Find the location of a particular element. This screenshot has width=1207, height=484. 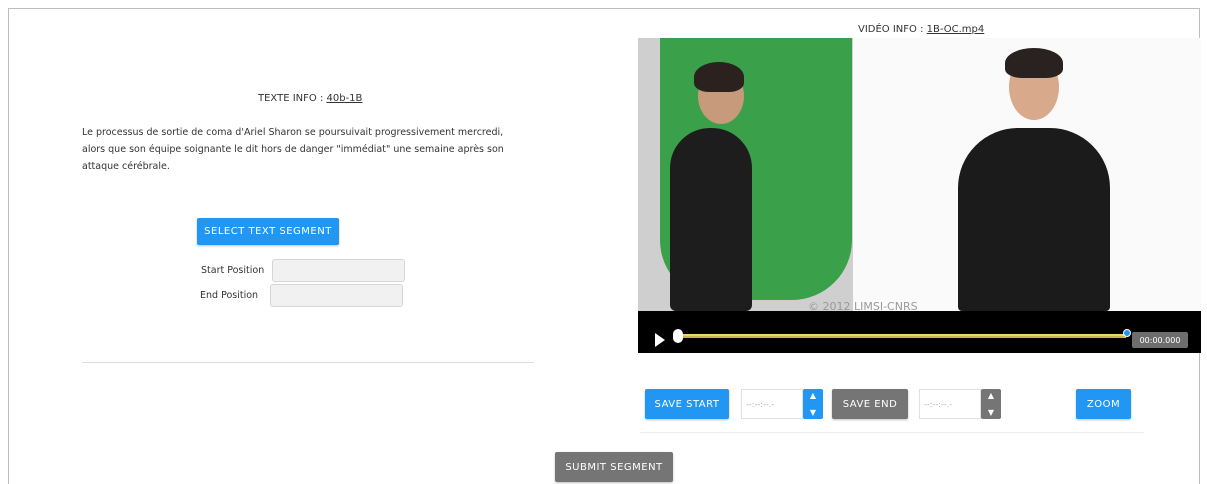

video-time: 00:00.000 is located at coordinates (1160, 340).